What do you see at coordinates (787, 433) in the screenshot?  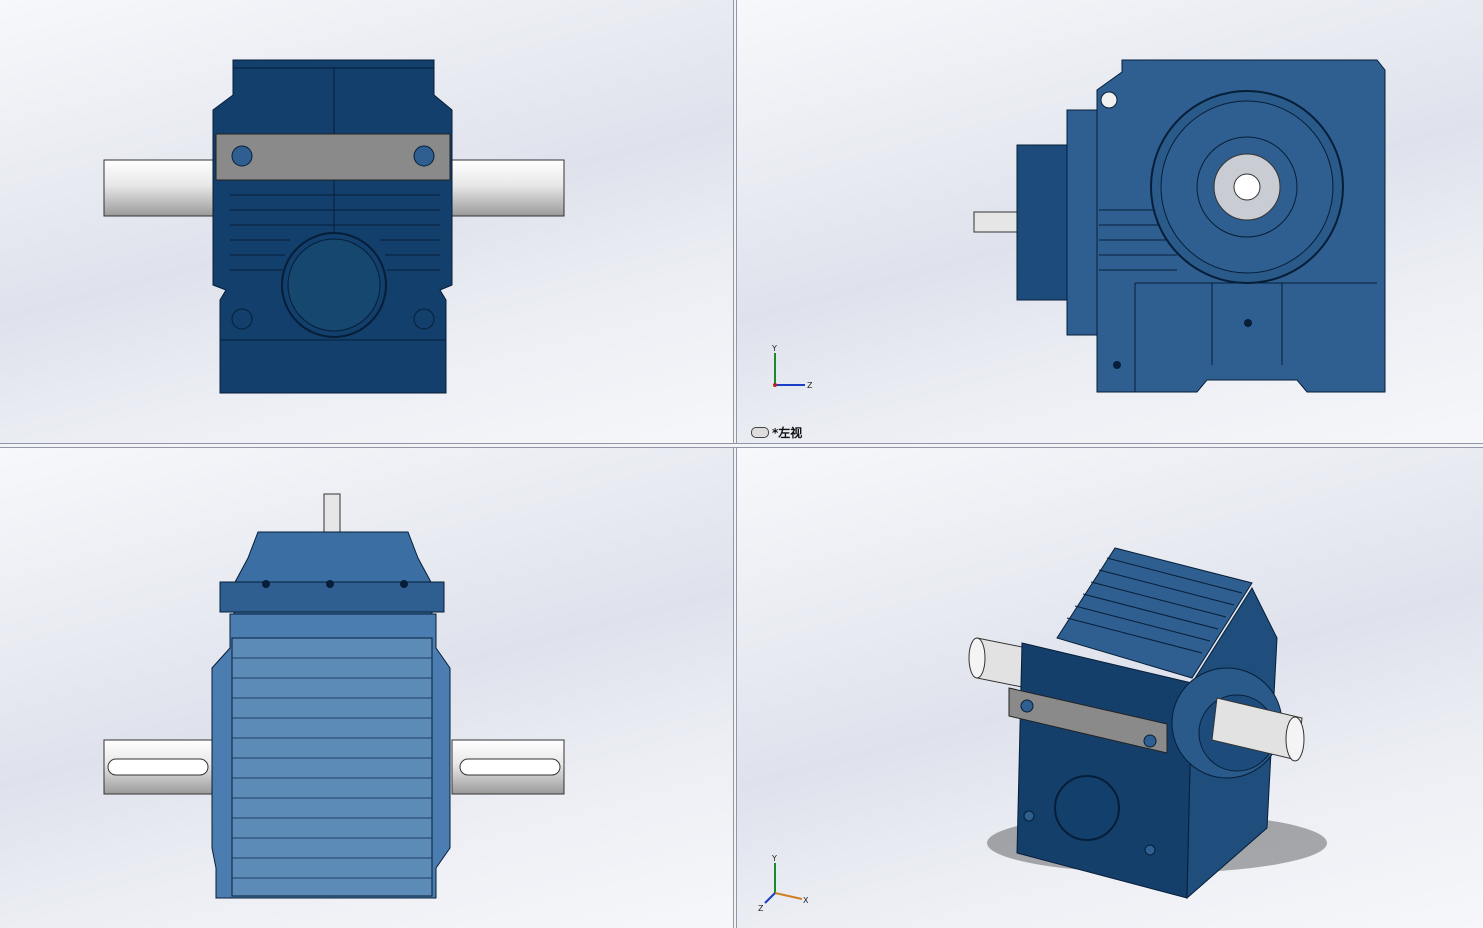 I see `view-name-text: *左视` at bounding box center [787, 433].